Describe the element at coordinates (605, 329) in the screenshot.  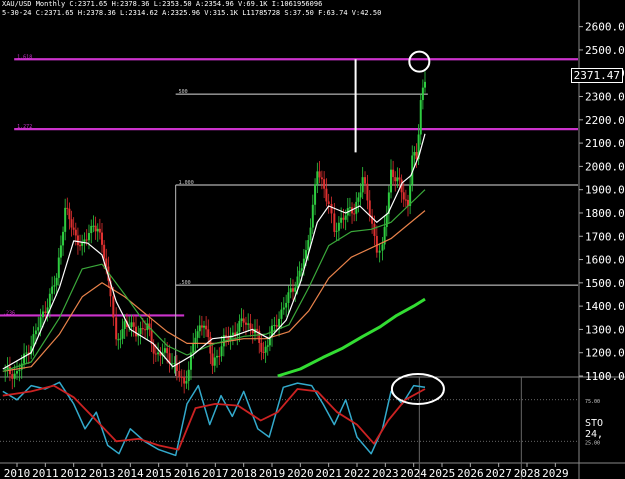
I see `y-tick-label-2: 1300.00` at that location.